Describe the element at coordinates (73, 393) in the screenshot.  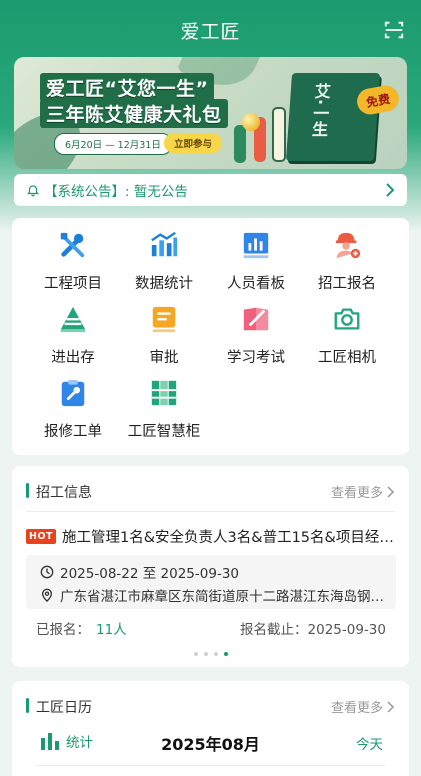
I see `repair-order-icon` at that location.